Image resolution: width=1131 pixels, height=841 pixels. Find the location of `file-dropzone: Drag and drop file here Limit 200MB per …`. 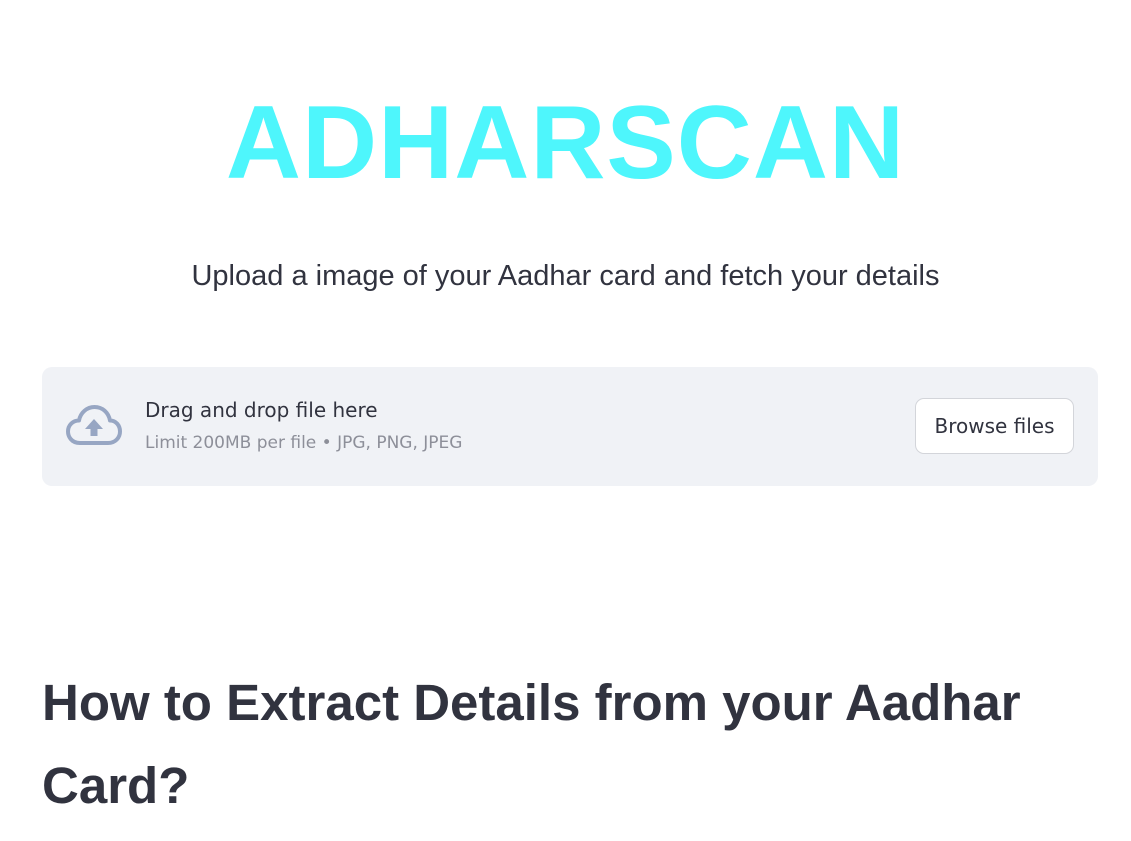

file-dropzone: Drag and drop file here Limit 200MB per … is located at coordinates (570, 426).